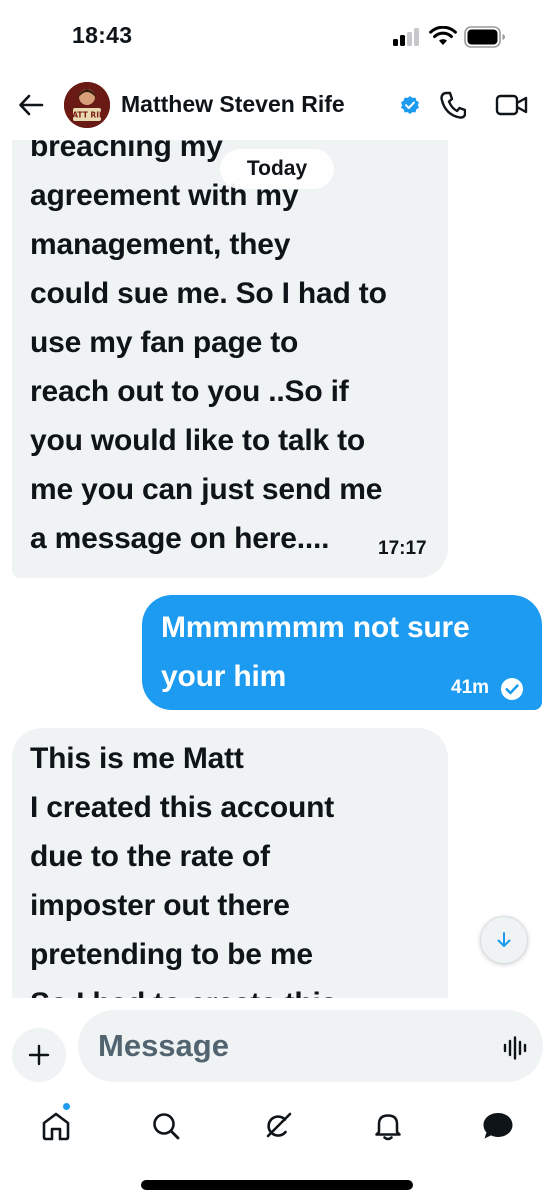 This screenshot has height=1200, width=554. What do you see at coordinates (512, 689) in the screenshot?
I see `read-check-icon` at bounding box center [512, 689].